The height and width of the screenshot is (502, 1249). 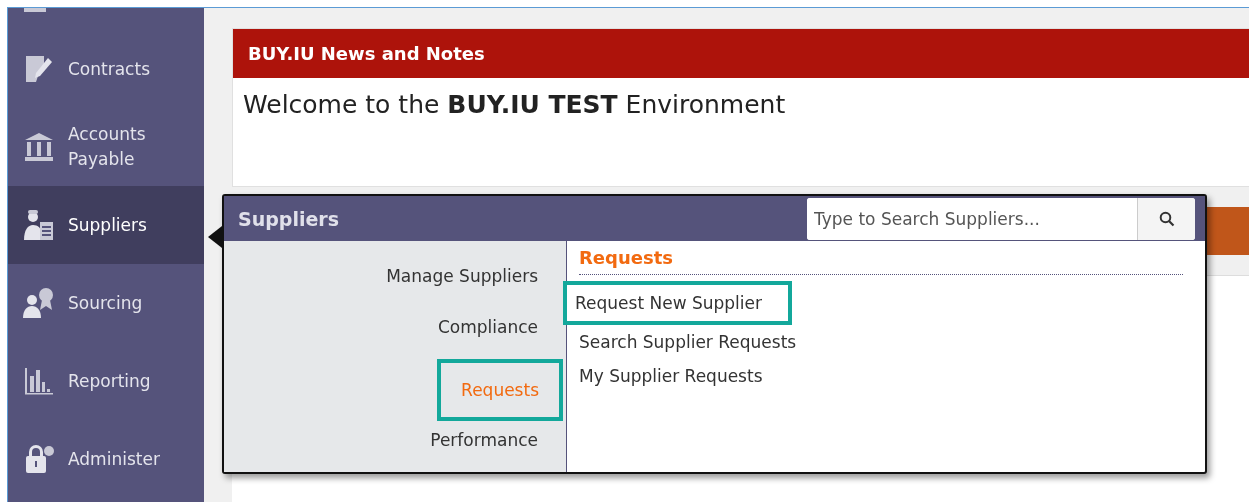 I want to click on menu-link: Request New Supplier, so click(x=677, y=303).